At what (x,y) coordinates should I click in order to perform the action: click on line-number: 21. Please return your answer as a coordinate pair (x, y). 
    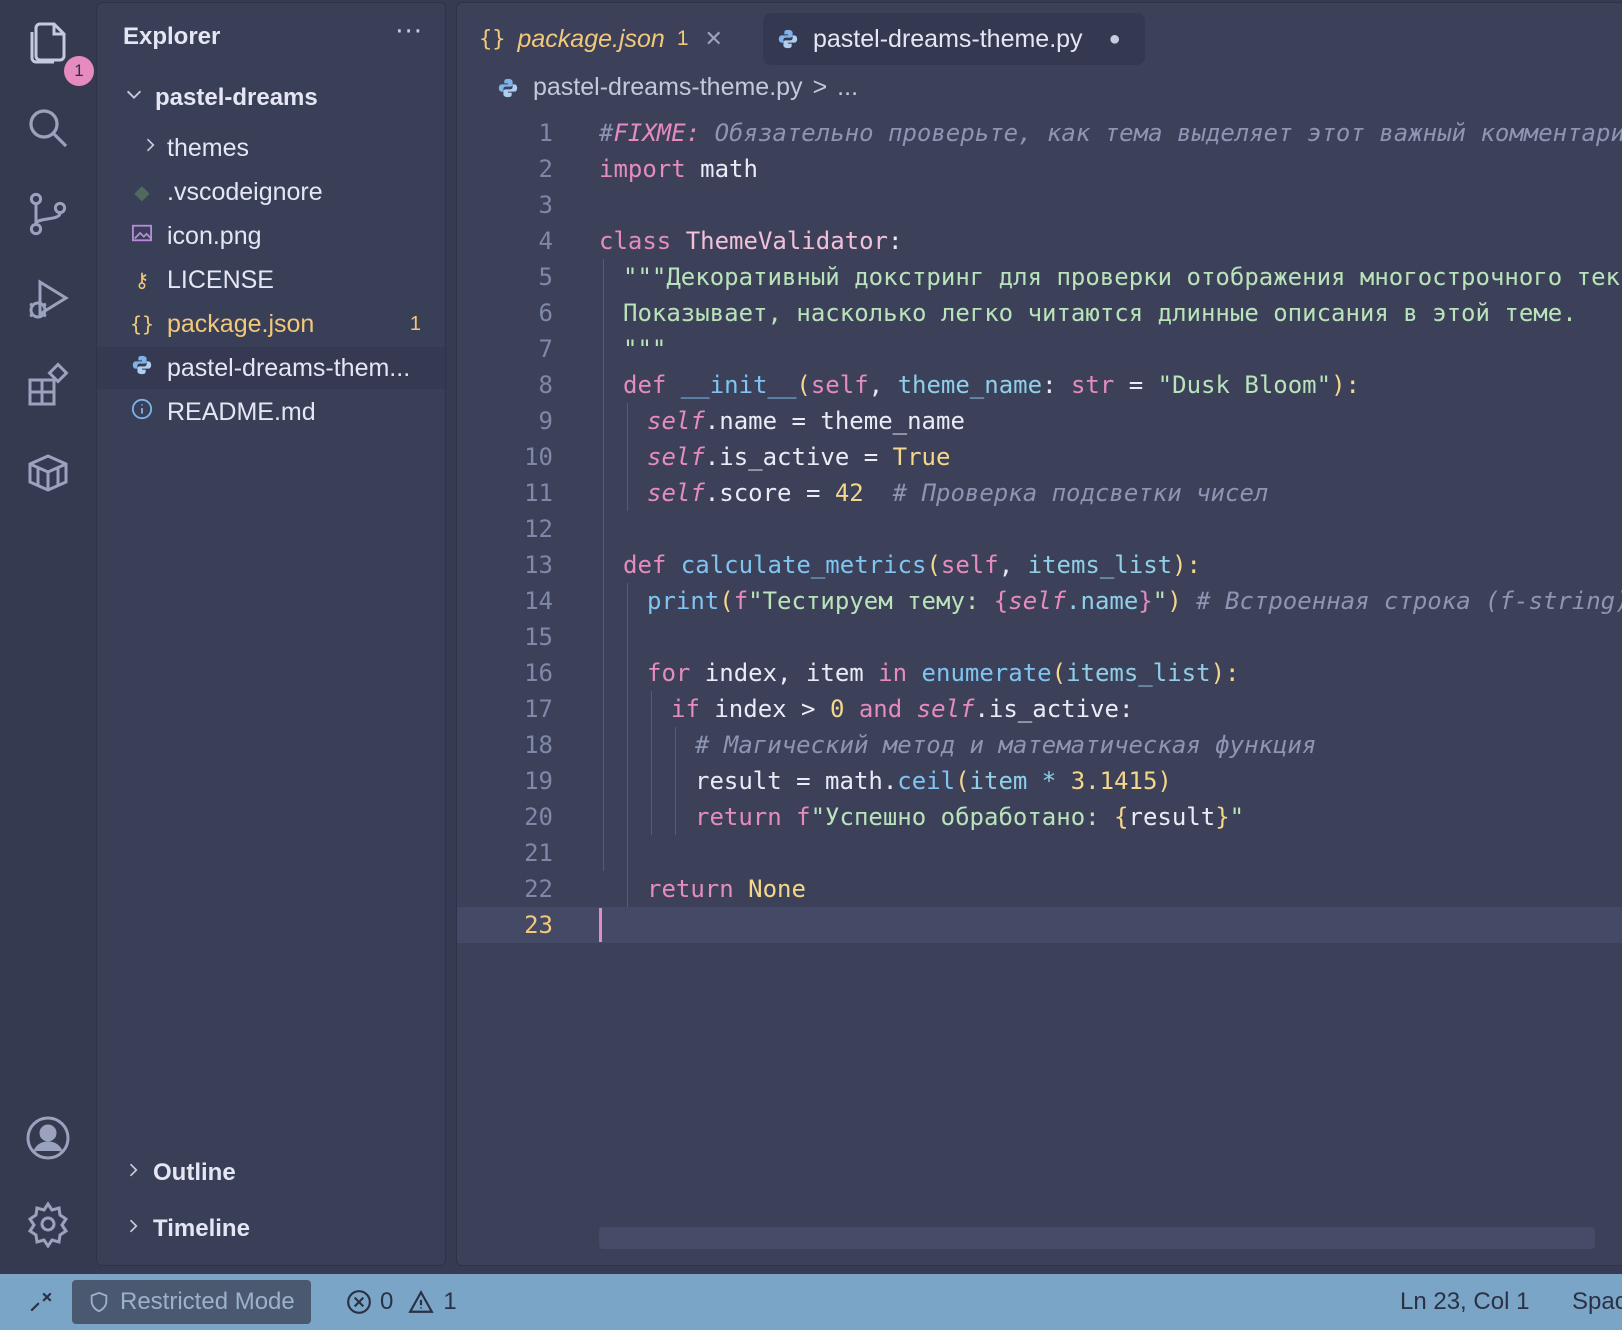
    Looking at the image, I should click on (538, 853).